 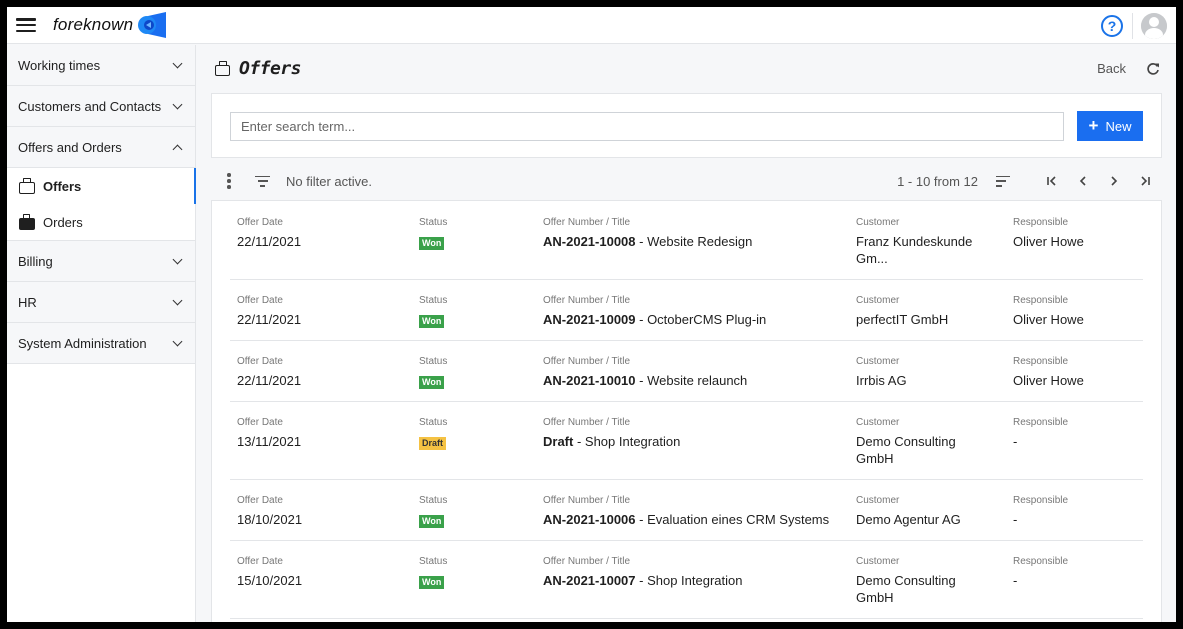 I want to click on offer-title: - Shop Integration, so click(x=689, y=580).